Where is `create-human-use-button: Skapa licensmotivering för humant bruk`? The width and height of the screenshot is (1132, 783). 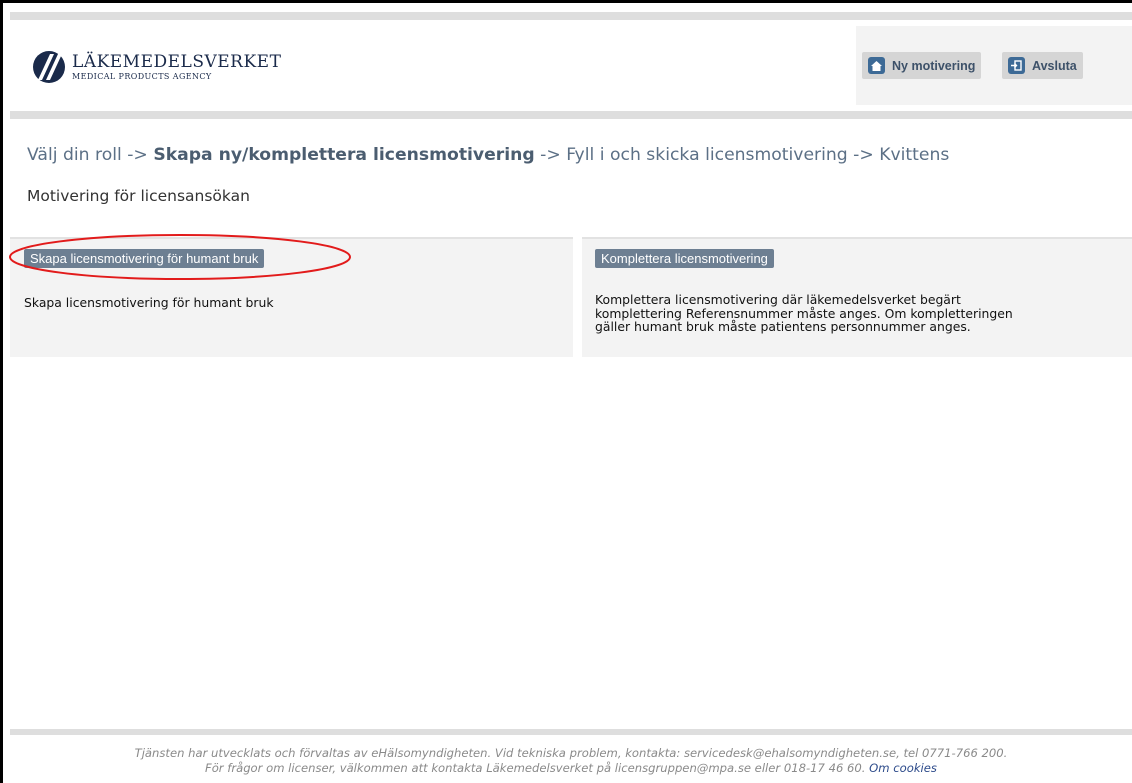
create-human-use-button: Skapa licensmotivering för humant bruk is located at coordinates (144, 258).